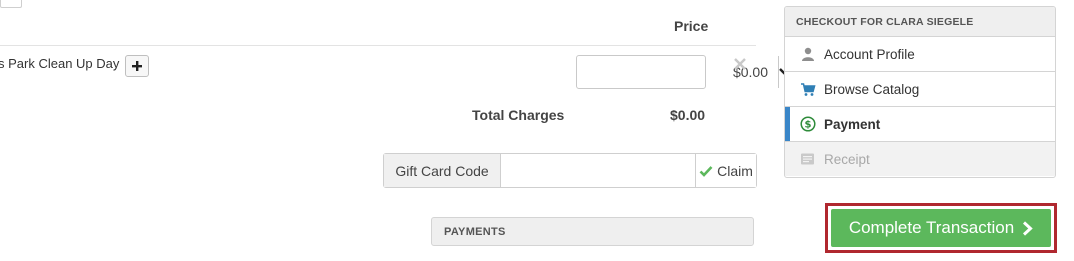 The height and width of the screenshot is (261, 1074). What do you see at coordinates (920, 54) in the screenshot?
I see `step-account-profile: Account Profile` at bounding box center [920, 54].